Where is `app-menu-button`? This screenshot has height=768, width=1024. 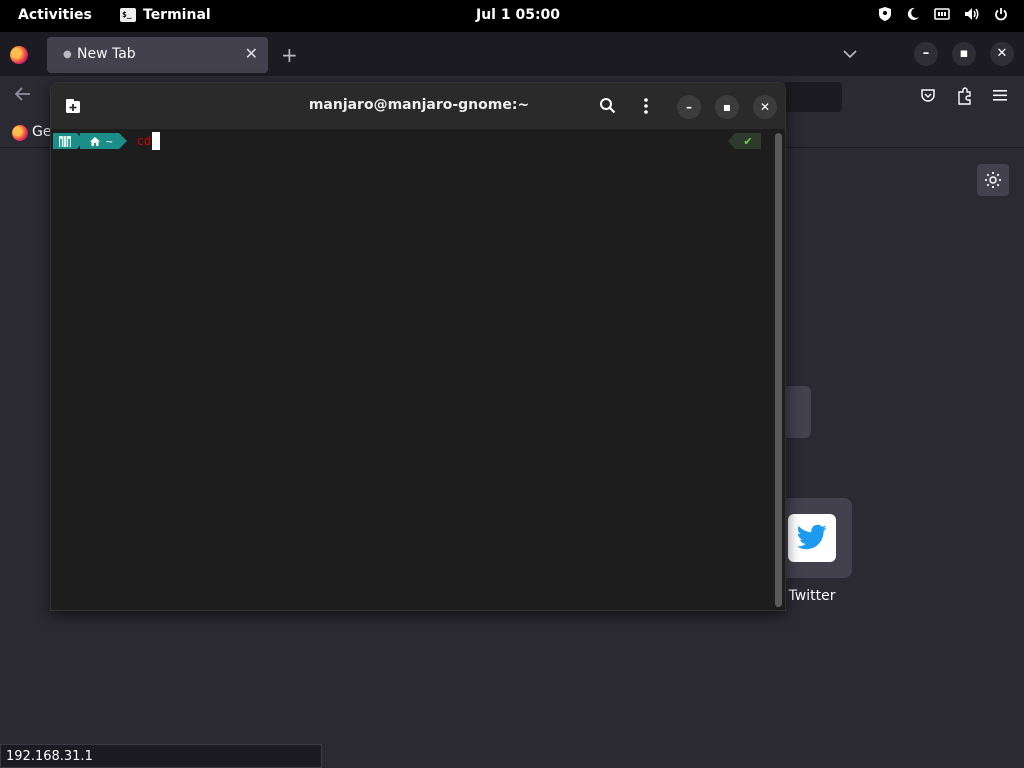 app-menu-button is located at coordinates (1000, 97).